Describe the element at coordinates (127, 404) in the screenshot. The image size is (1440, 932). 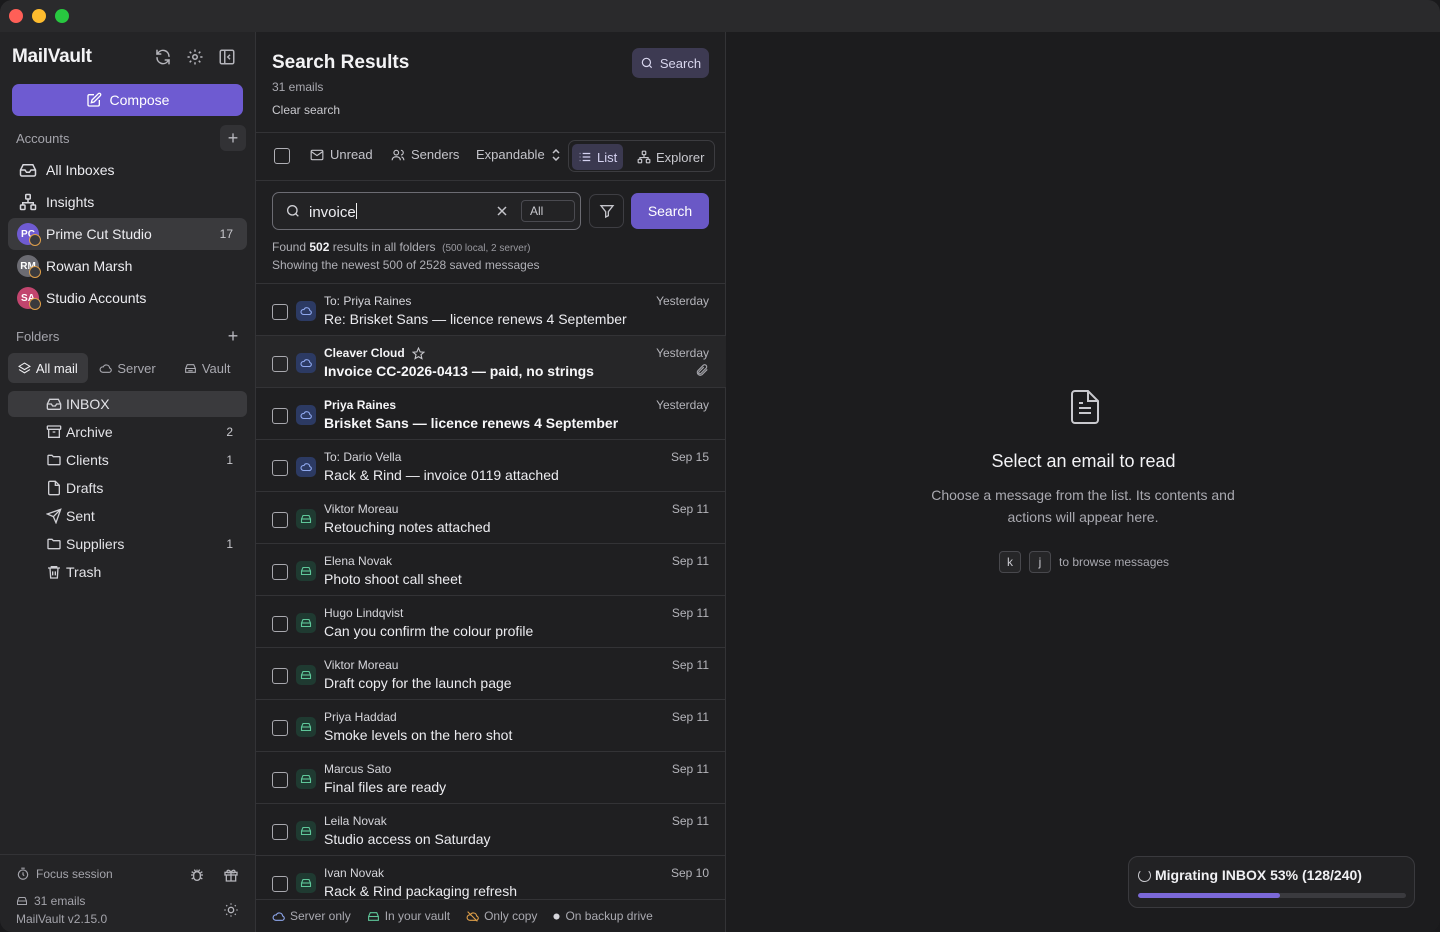
I see `folder-inbox: INBOX` at that location.